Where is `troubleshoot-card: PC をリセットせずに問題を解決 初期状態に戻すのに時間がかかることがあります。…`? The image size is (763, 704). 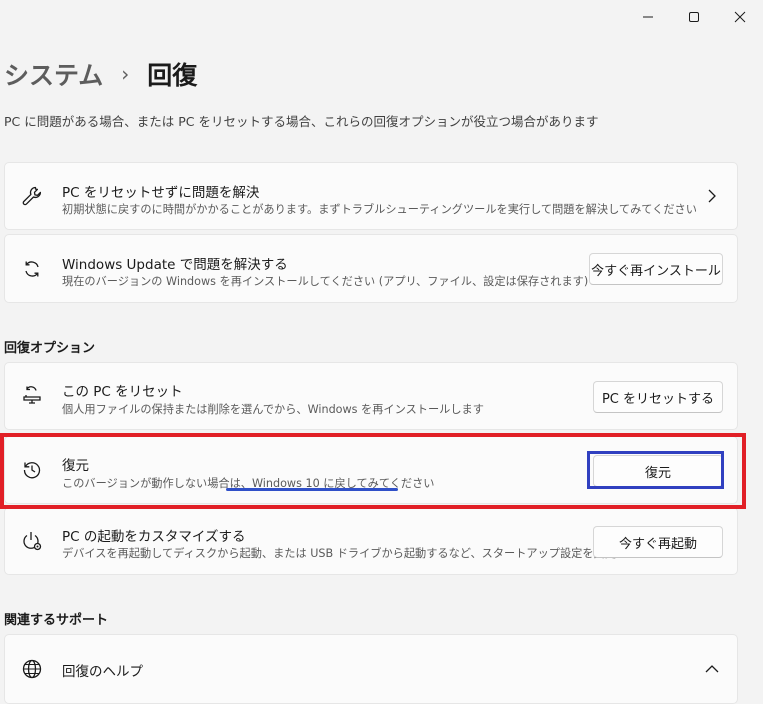 troubleshoot-card: PC をリセットせずに問題を解決 初期状態に戻すのに時間がかかることがあります。… is located at coordinates (371, 196).